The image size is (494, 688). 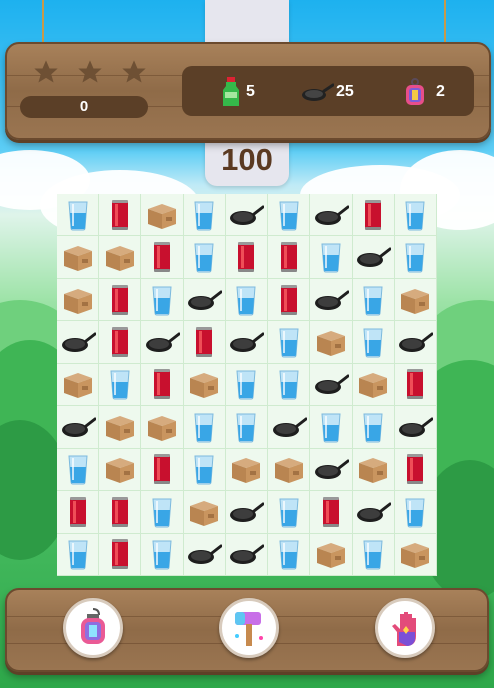 I want to click on soda-bottle-icon, so click(x=231, y=91).